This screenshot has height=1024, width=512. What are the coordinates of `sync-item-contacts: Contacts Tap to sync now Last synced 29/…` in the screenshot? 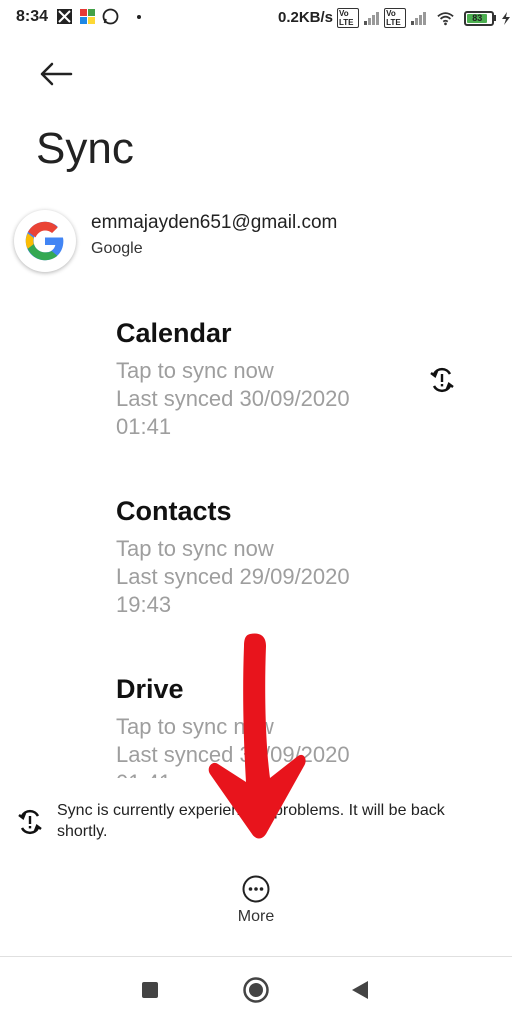 It's located at (306, 557).